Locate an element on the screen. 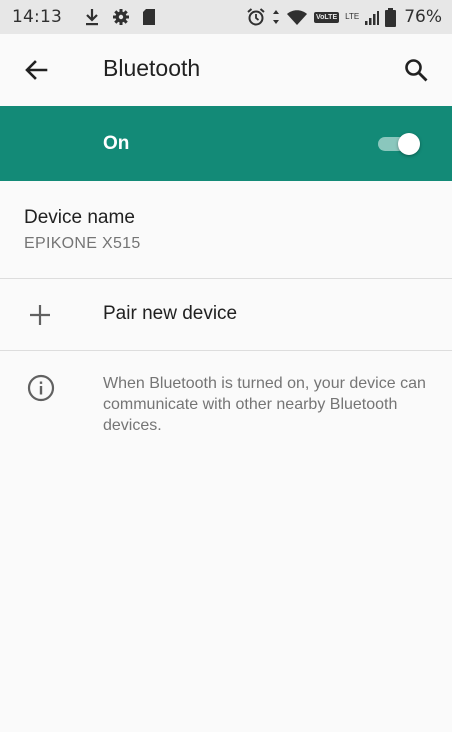  network-type-label: LTE is located at coordinates (352, 16).